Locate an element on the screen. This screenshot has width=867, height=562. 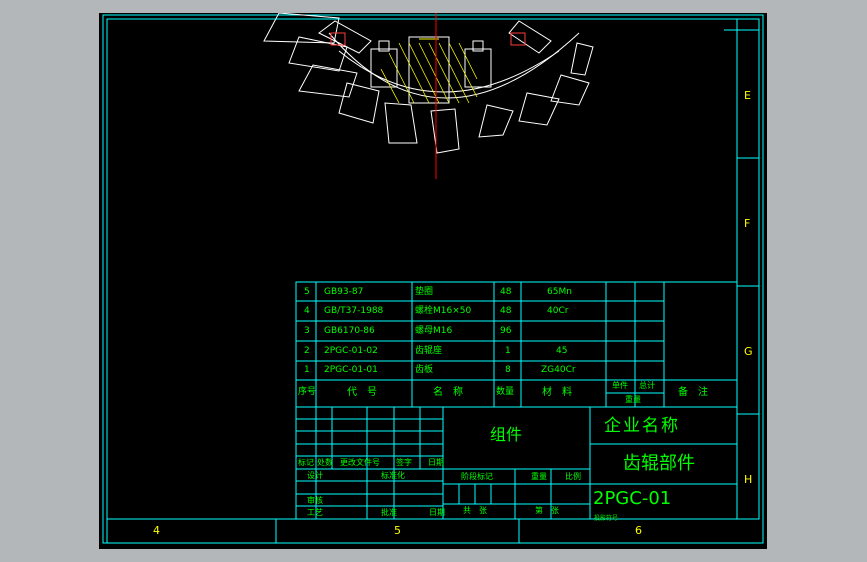
part-row-material: ZG40Cr is located at coordinates (558, 370).